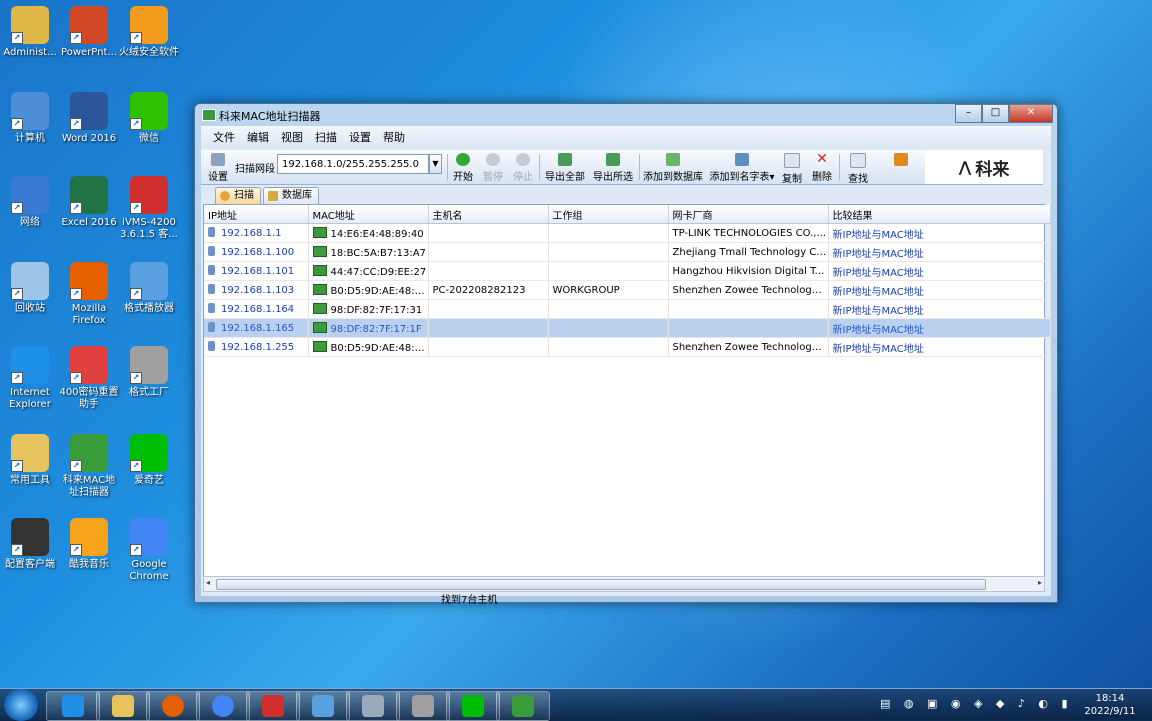  What do you see at coordinates (30, 195) in the screenshot?
I see `network-icon: ↗` at bounding box center [30, 195].